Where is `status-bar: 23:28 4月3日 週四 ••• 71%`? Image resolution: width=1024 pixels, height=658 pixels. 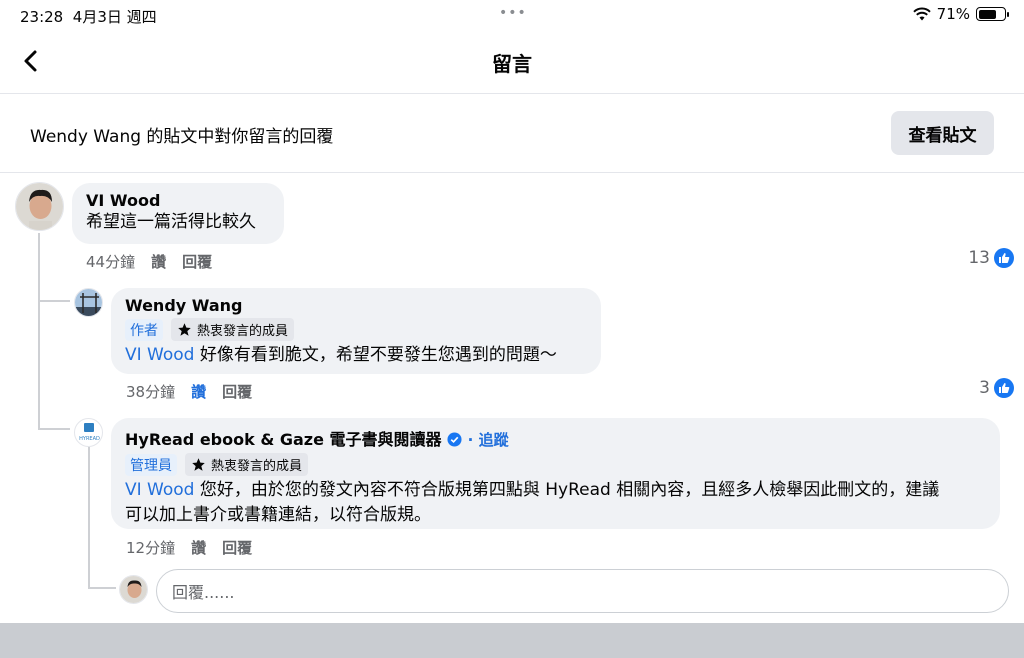 status-bar: 23:28 4月3日 週四 ••• 71% is located at coordinates (512, 15).